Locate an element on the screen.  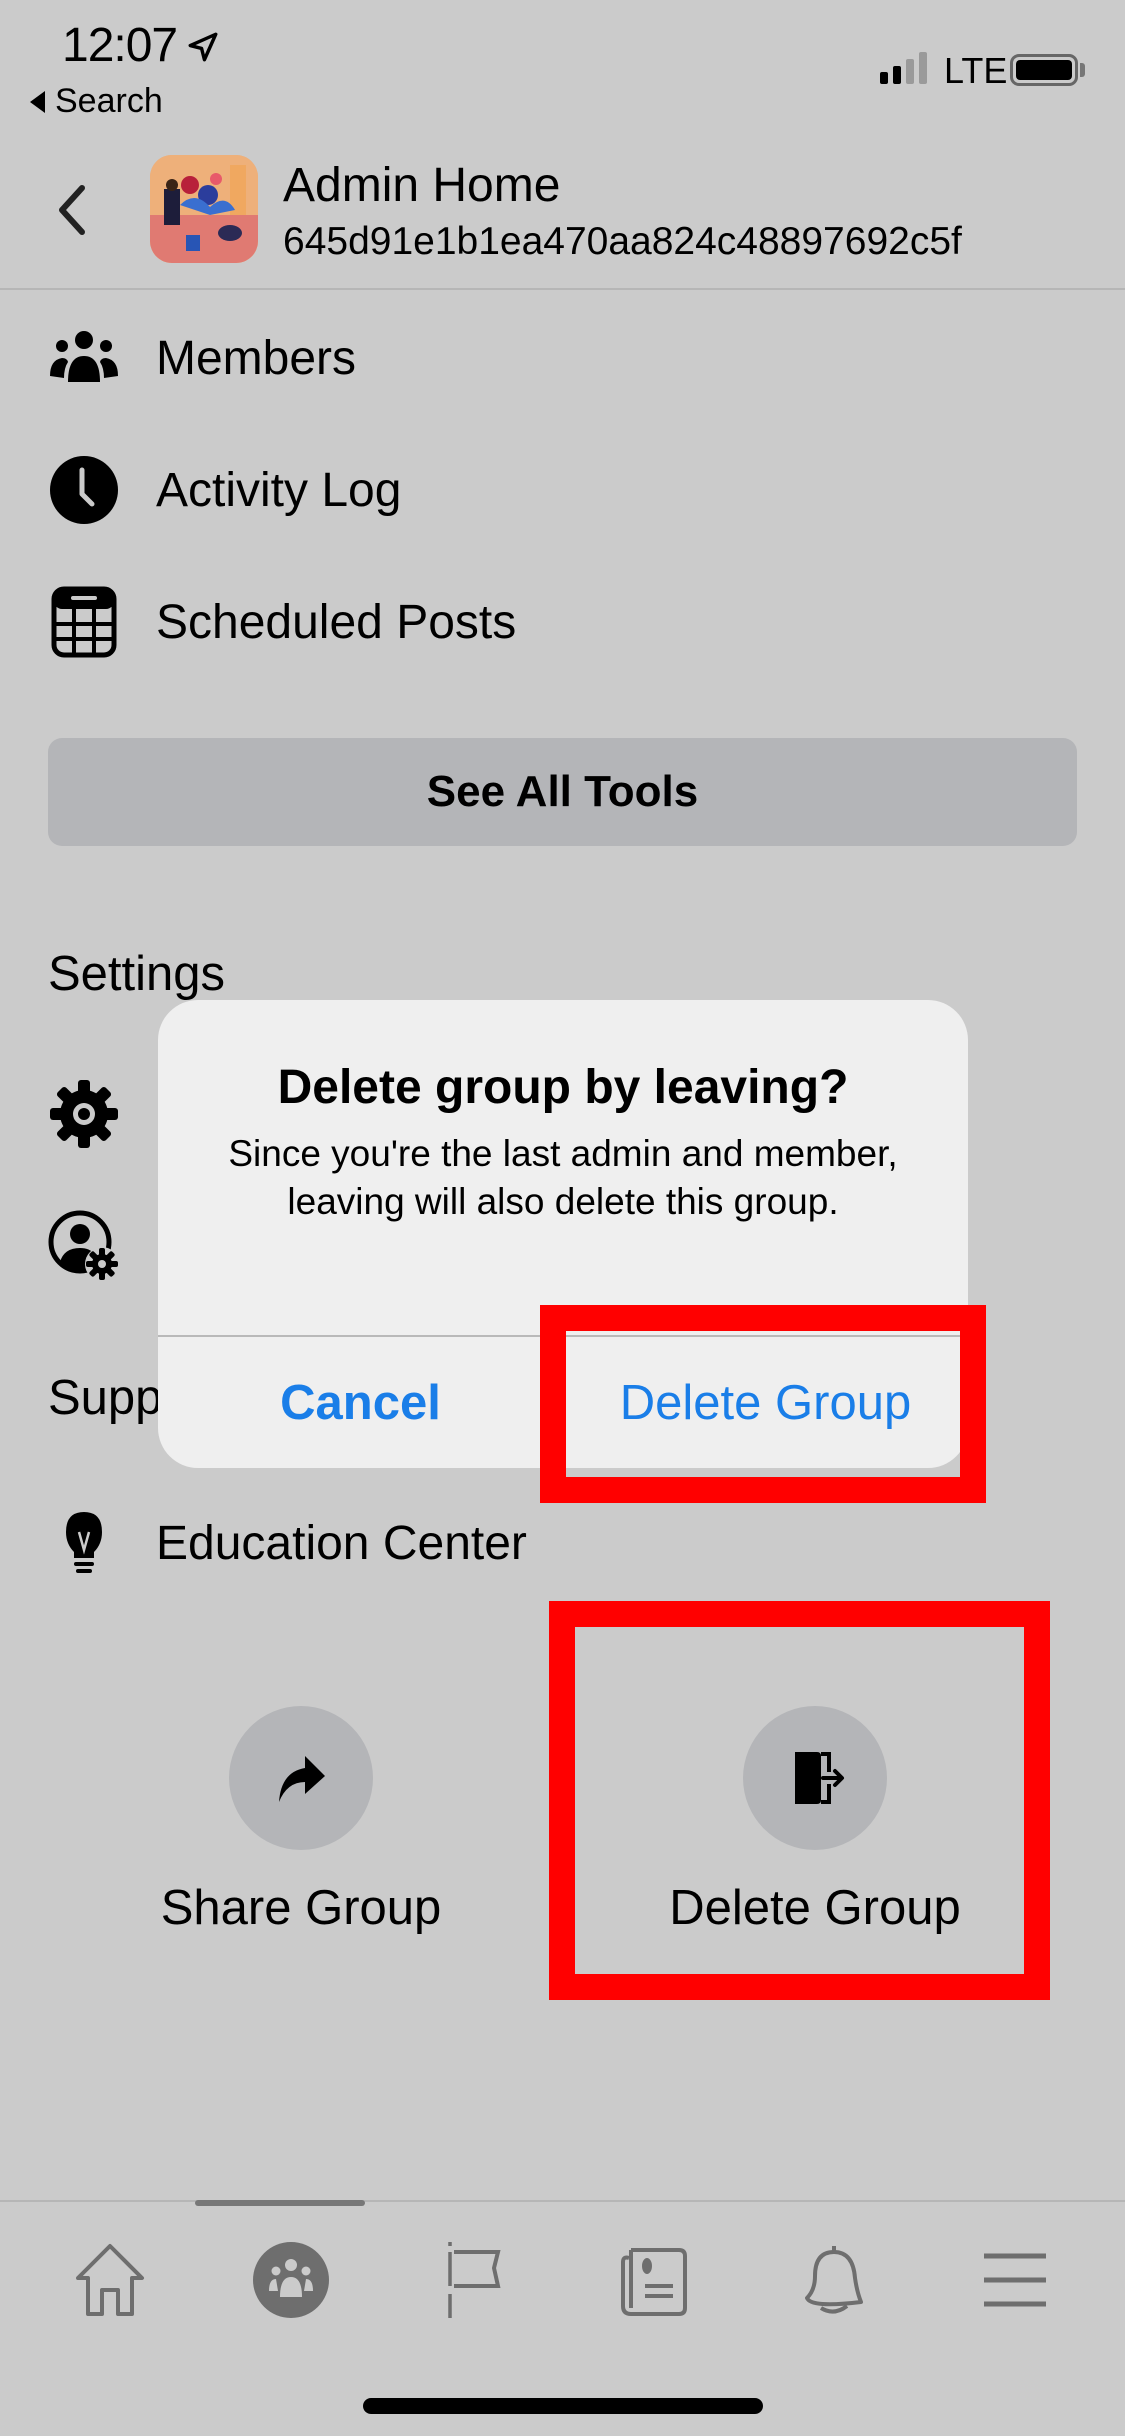
lightbulb-icon is located at coordinates (84, 1543).